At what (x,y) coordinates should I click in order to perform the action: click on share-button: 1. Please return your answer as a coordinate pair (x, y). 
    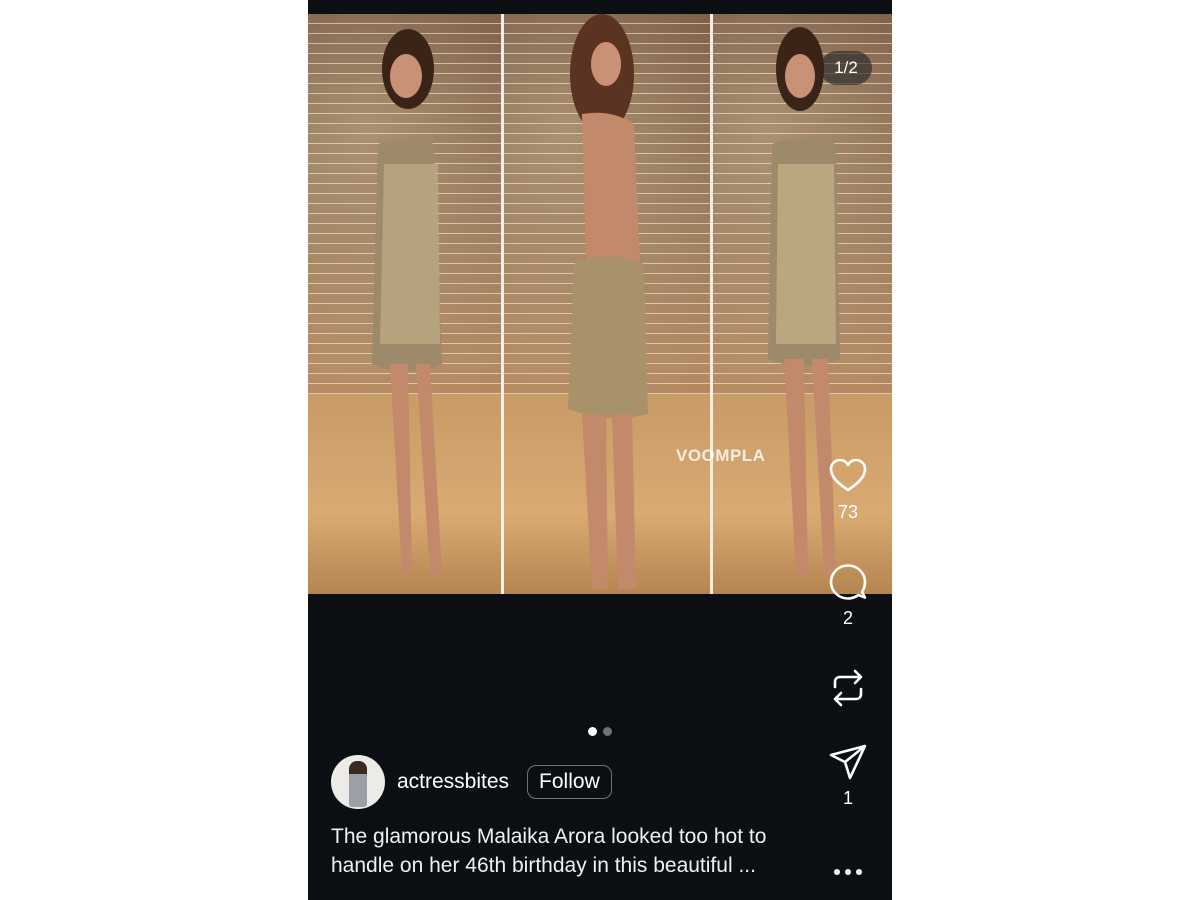
    Looking at the image, I should click on (848, 775).